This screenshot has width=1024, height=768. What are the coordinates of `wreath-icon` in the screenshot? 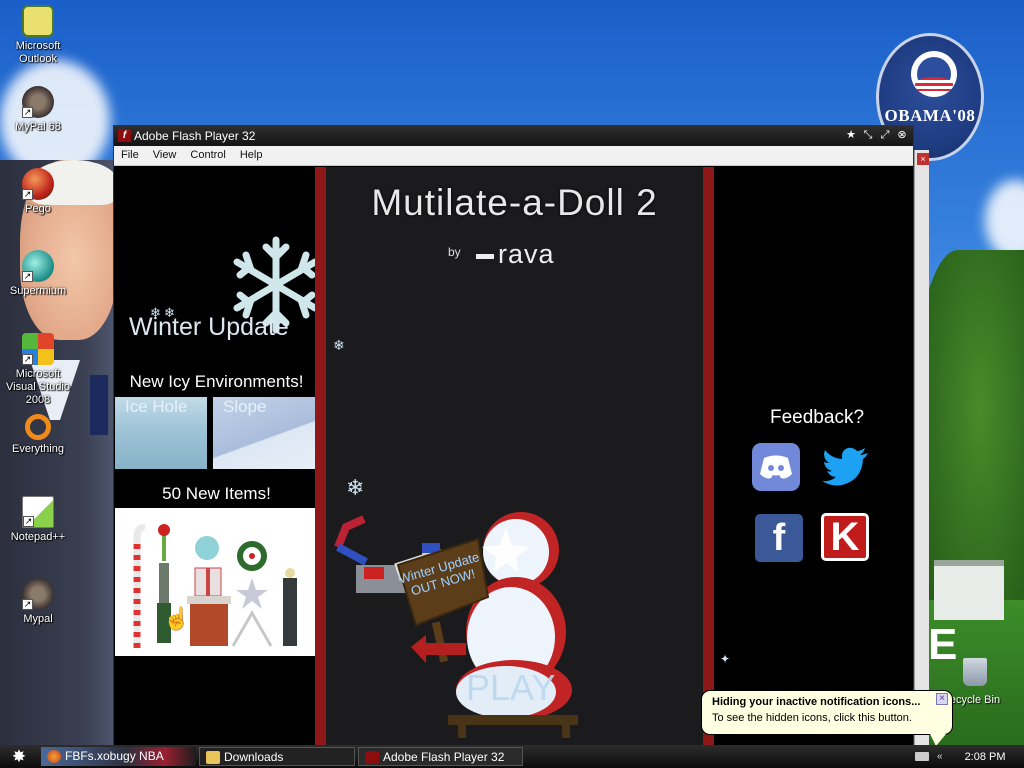 It's located at (252, 556).